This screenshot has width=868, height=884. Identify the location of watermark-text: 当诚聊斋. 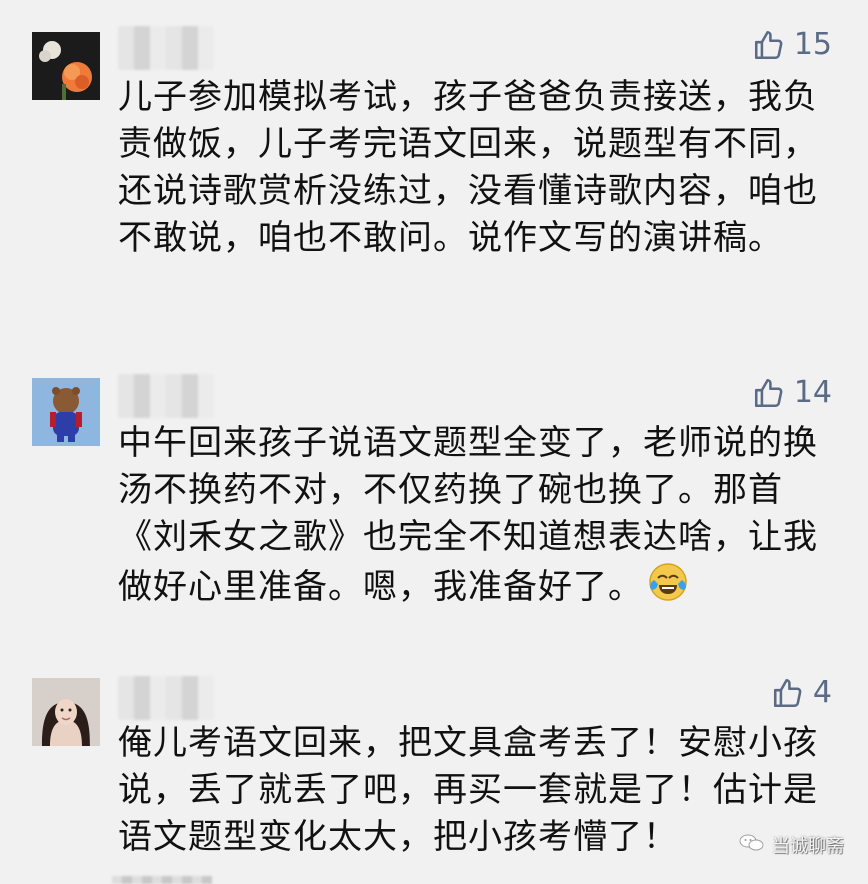
(808, 846).